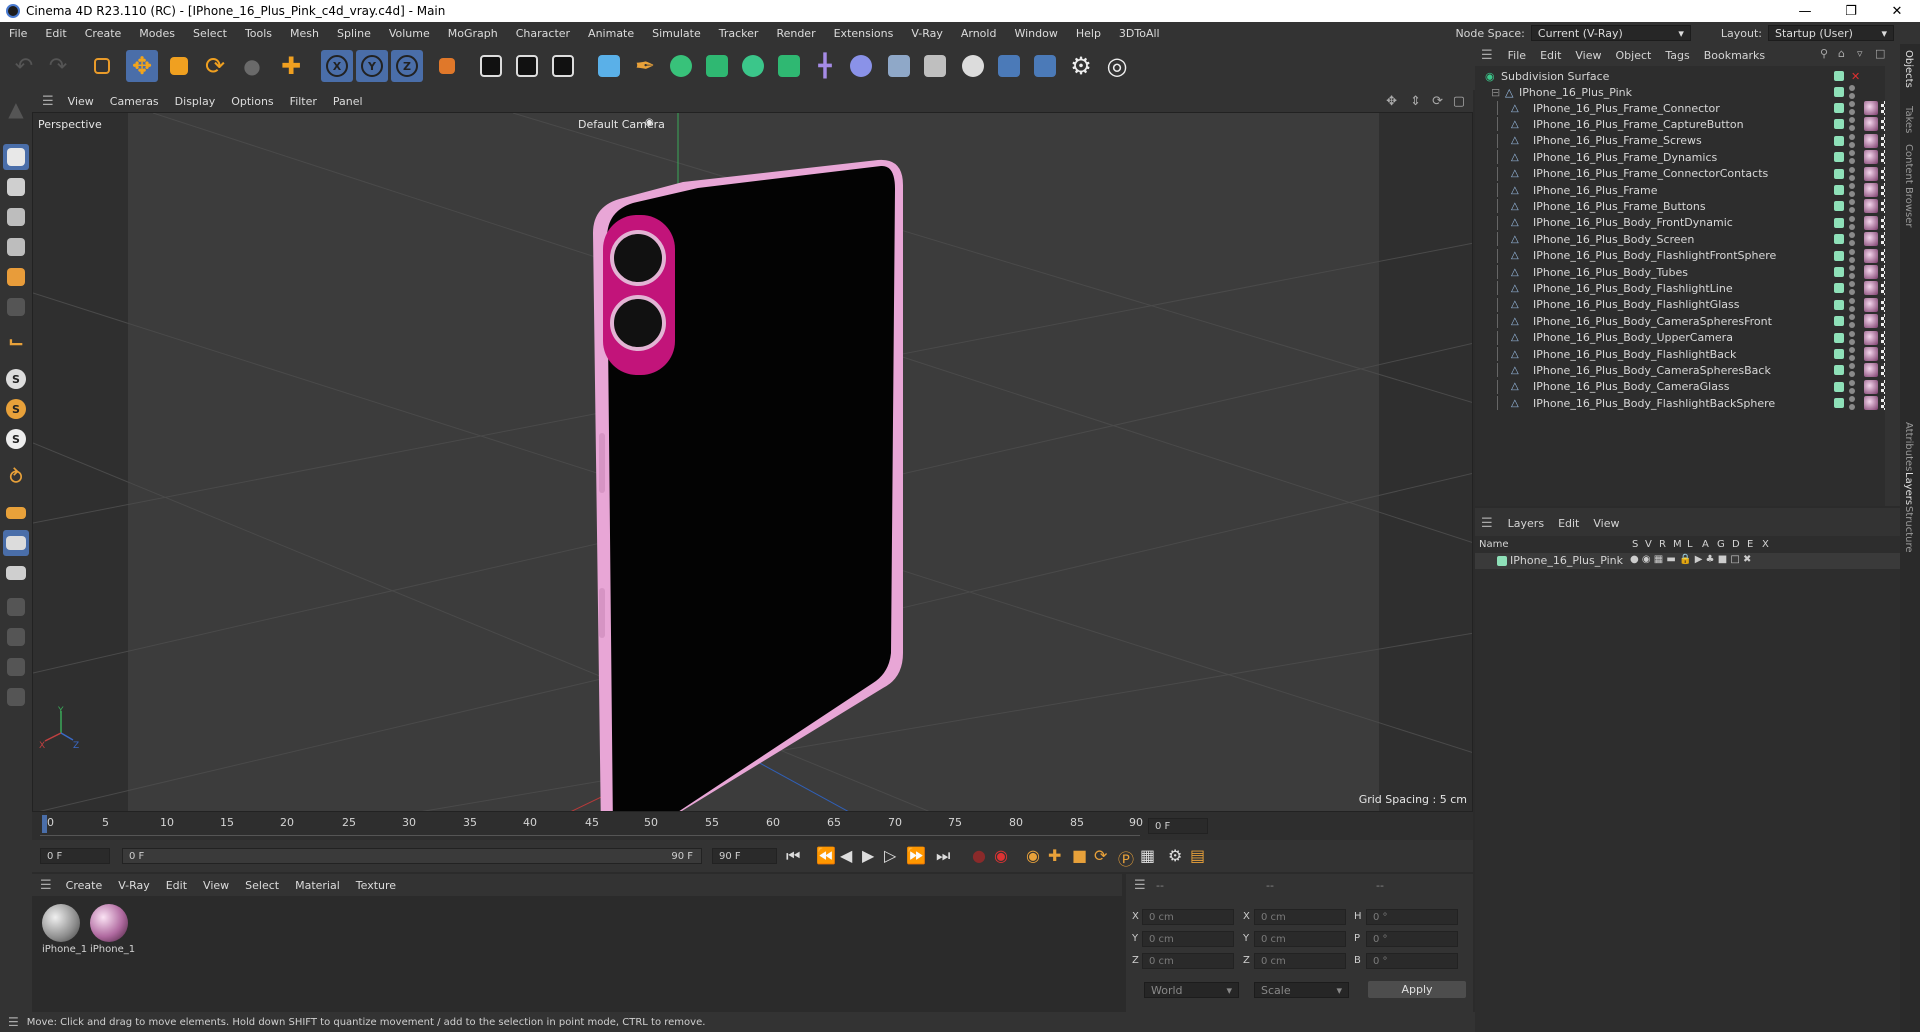  I want to click on key-parameter-icon: Ⓟ, so click(1126, 858).